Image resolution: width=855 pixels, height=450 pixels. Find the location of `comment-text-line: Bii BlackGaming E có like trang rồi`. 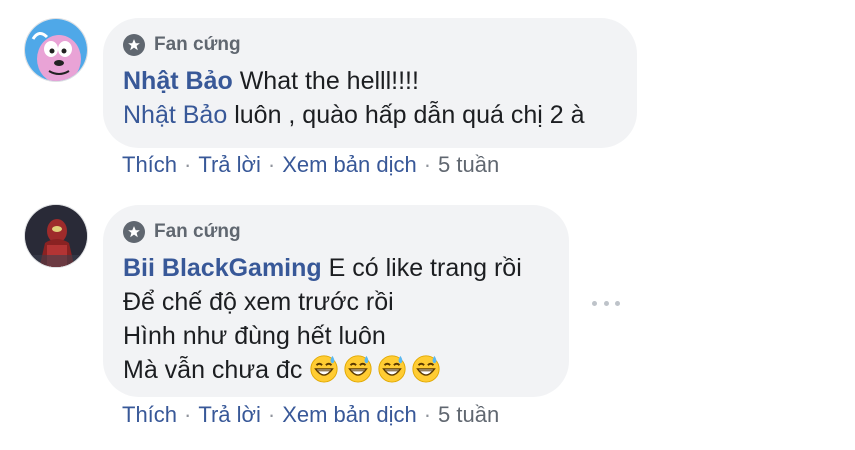

comment-text-line: Bii BlackGaming E có like trang rồi is located at coordinates (334, 268).